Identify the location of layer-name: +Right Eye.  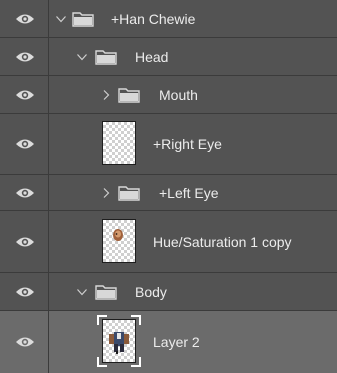
(187, 144).